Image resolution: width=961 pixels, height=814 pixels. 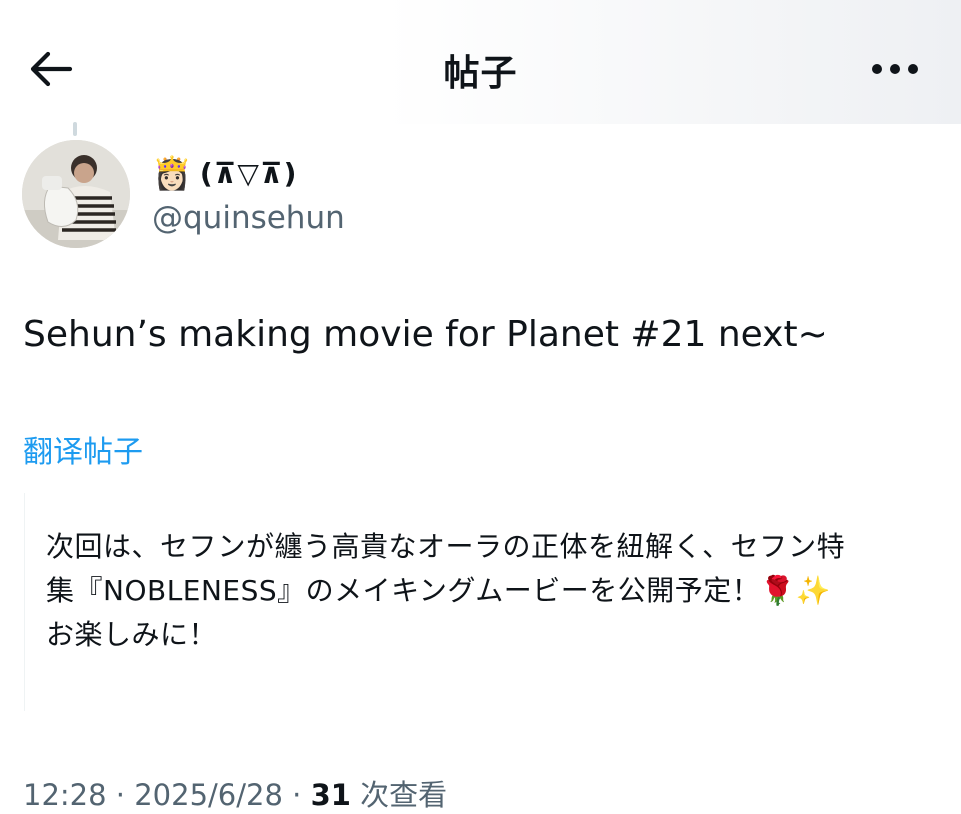 I want to click on user-avatar-image, so click(x=76, y=194).